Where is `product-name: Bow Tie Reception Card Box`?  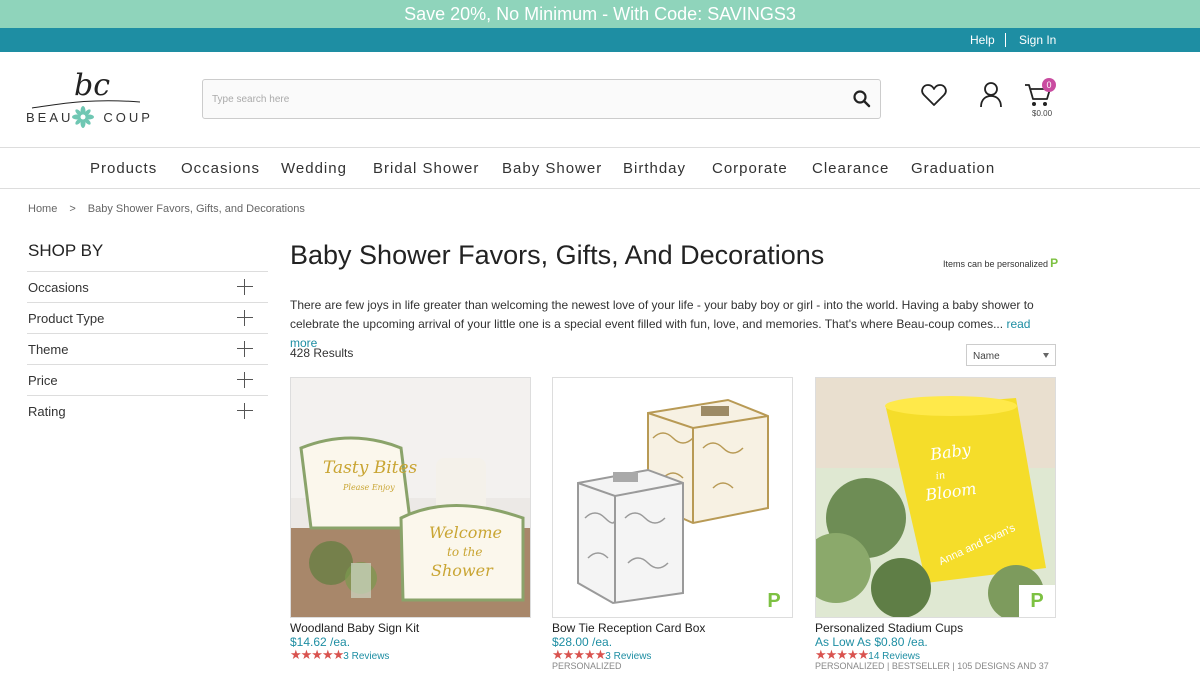 product-name: Bow Tie Reception Card Box is located at coordinates (628, 628).